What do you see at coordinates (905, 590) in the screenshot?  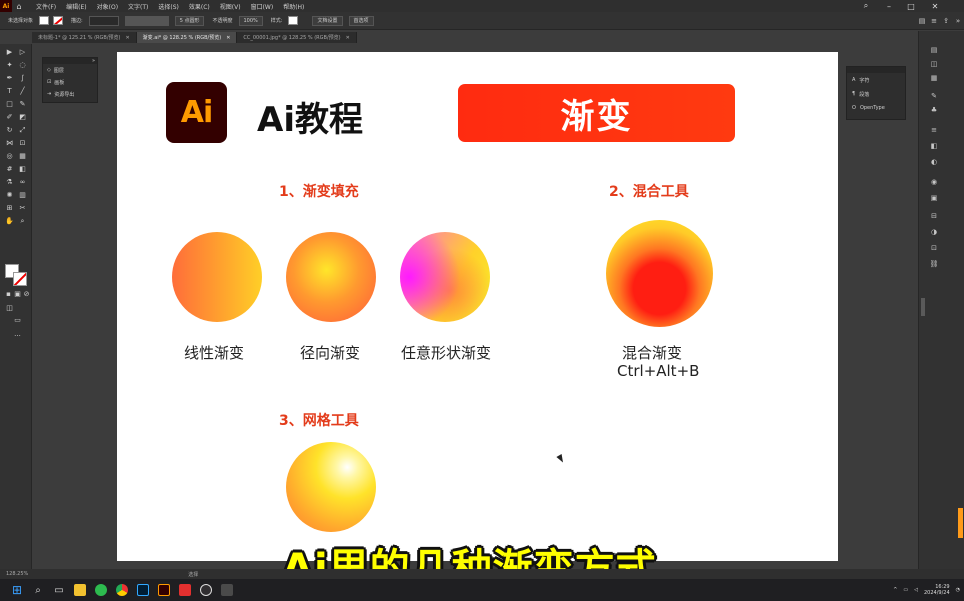 I see `network-icon: ▭` at bounding box center [905, 590].